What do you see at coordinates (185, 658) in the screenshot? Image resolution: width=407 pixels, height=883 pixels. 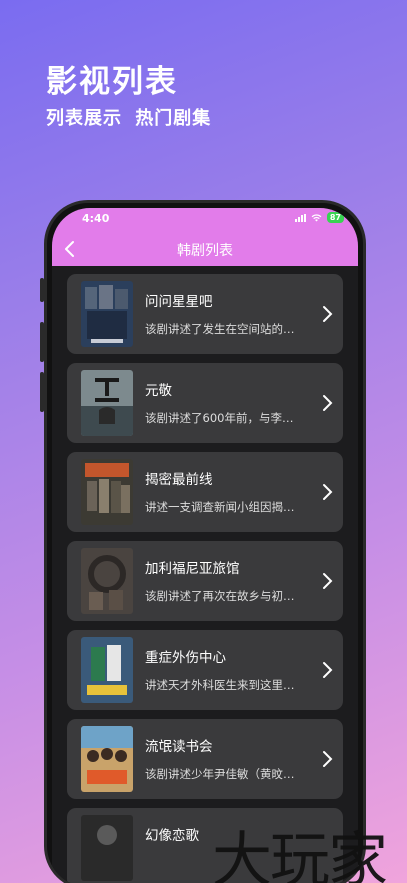 I see `drama-title: 重症外伤中心` at bounding box center [185, 658].